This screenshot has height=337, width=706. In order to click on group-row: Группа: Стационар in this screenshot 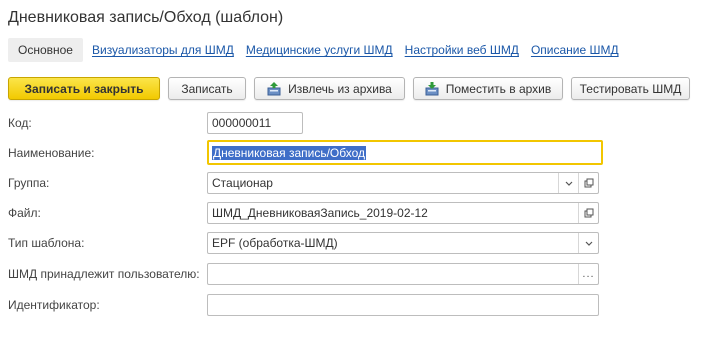, I will do `click(308, 183)`.